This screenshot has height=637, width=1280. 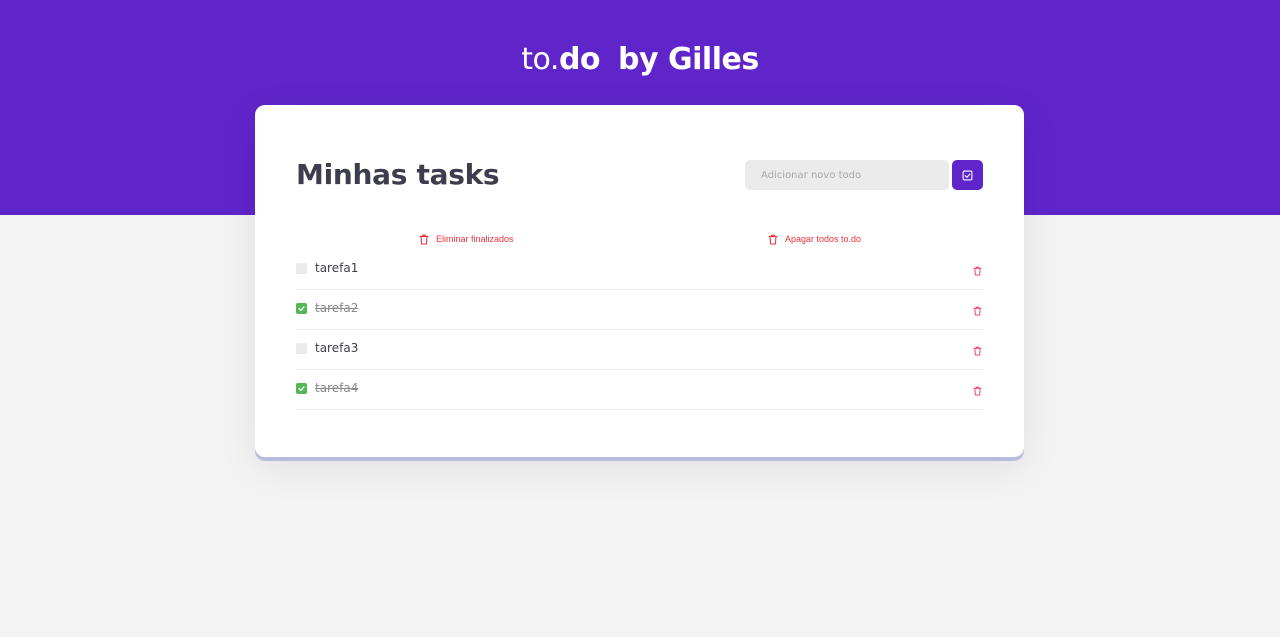 What do you see at coordinates (579, 59) in the screenshot?
I see `brand-name: do` at bounding box center [579, 59].